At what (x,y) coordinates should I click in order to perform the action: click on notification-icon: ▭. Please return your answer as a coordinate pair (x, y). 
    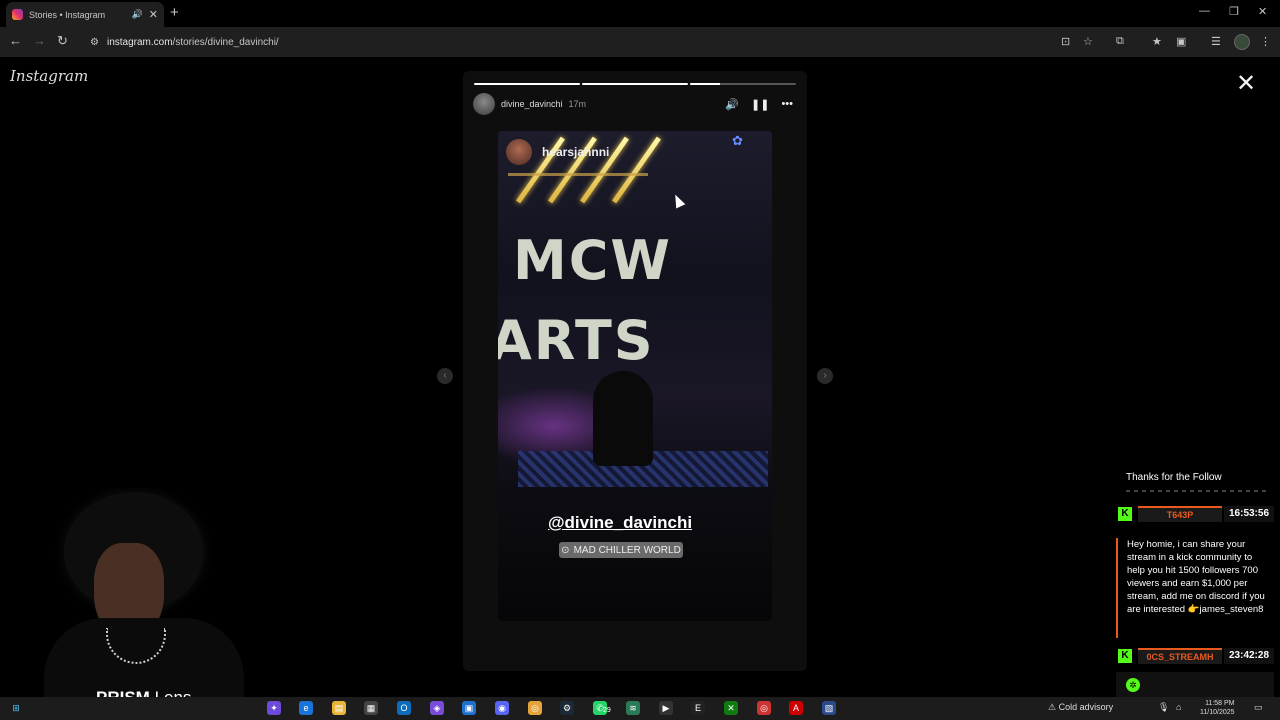
    Looking at the image, I should click on (1258, 707).